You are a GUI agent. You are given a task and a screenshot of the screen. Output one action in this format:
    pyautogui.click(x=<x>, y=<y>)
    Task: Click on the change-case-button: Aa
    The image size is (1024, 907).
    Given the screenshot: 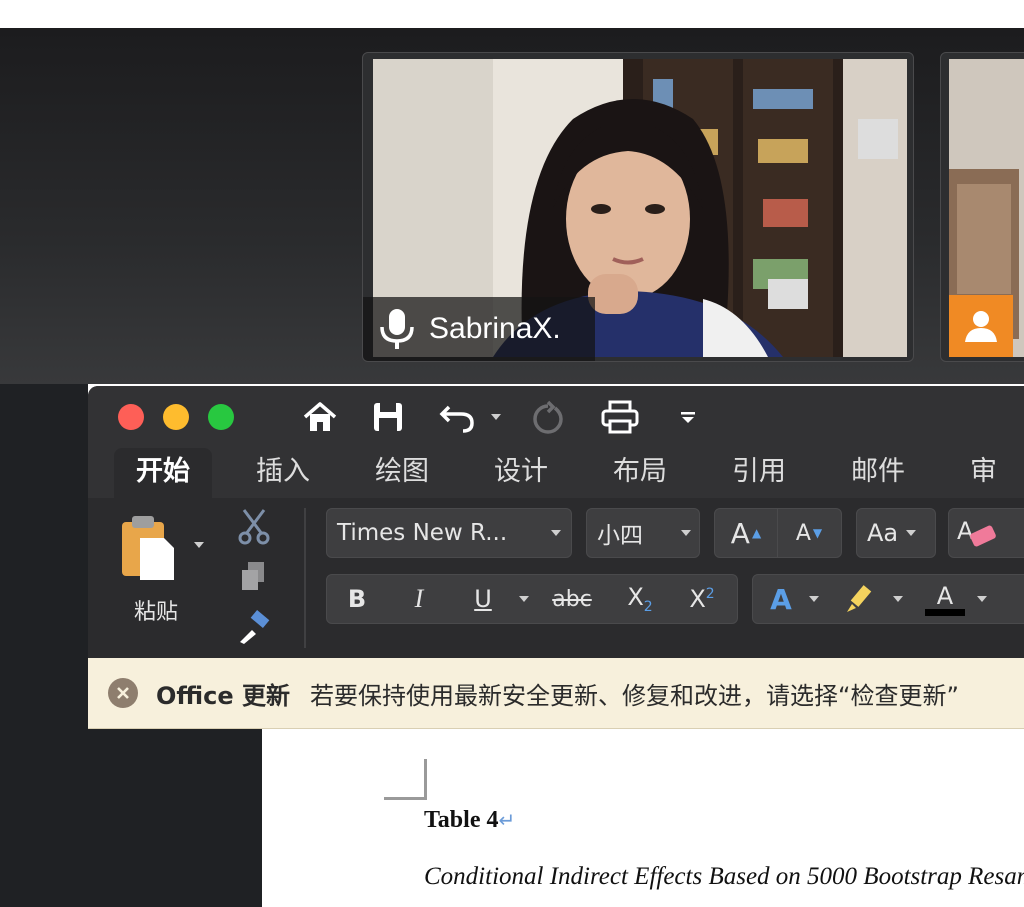 What is the action you would take?
    pyautogui.click(x=896, y=533)
    